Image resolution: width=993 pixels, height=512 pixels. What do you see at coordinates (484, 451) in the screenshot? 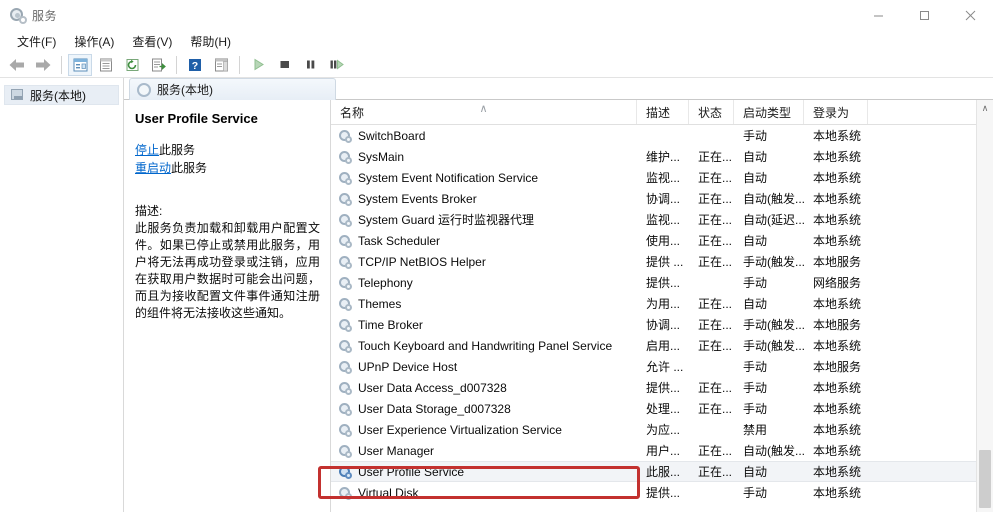
I see `cell-service-name: User Manager` at bounding box center [484, 451].